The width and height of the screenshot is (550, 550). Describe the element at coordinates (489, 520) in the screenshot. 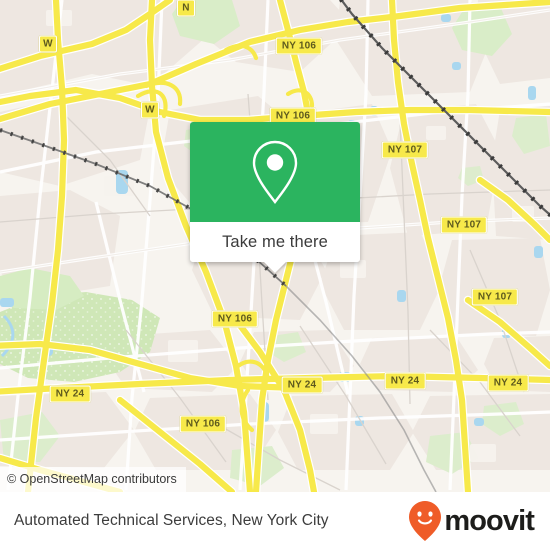

I see `moovit-wordmark: moovit` at that location.